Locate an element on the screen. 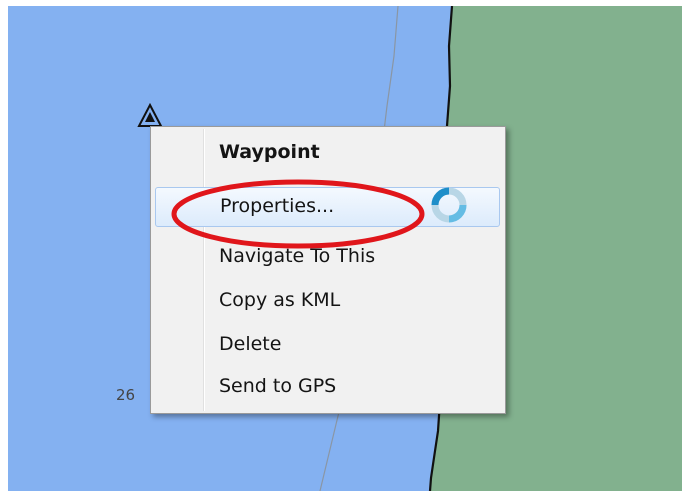 The width and height of the screenshot is (684, 493). menu-item-navigate-to-this: Navigate To This is located at coordinates (327, 257).